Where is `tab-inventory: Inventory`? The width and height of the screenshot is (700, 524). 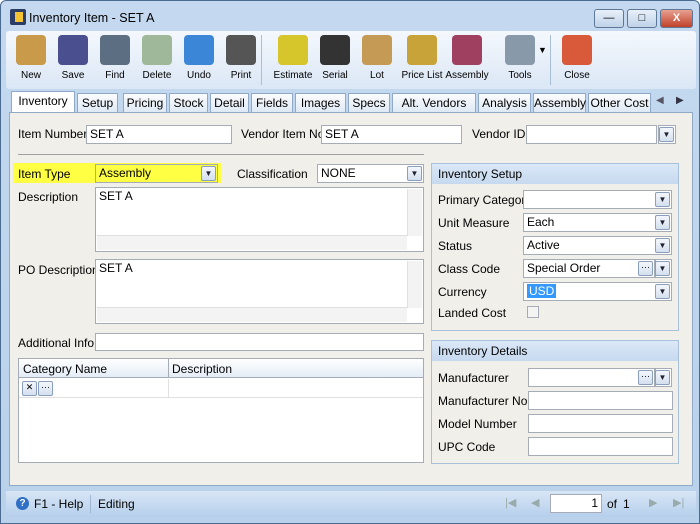 tab-inventory: Inventory is located at coordinates (43, 102).